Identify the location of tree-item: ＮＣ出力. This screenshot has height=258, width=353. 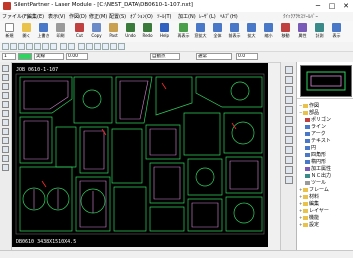
(318, 175).